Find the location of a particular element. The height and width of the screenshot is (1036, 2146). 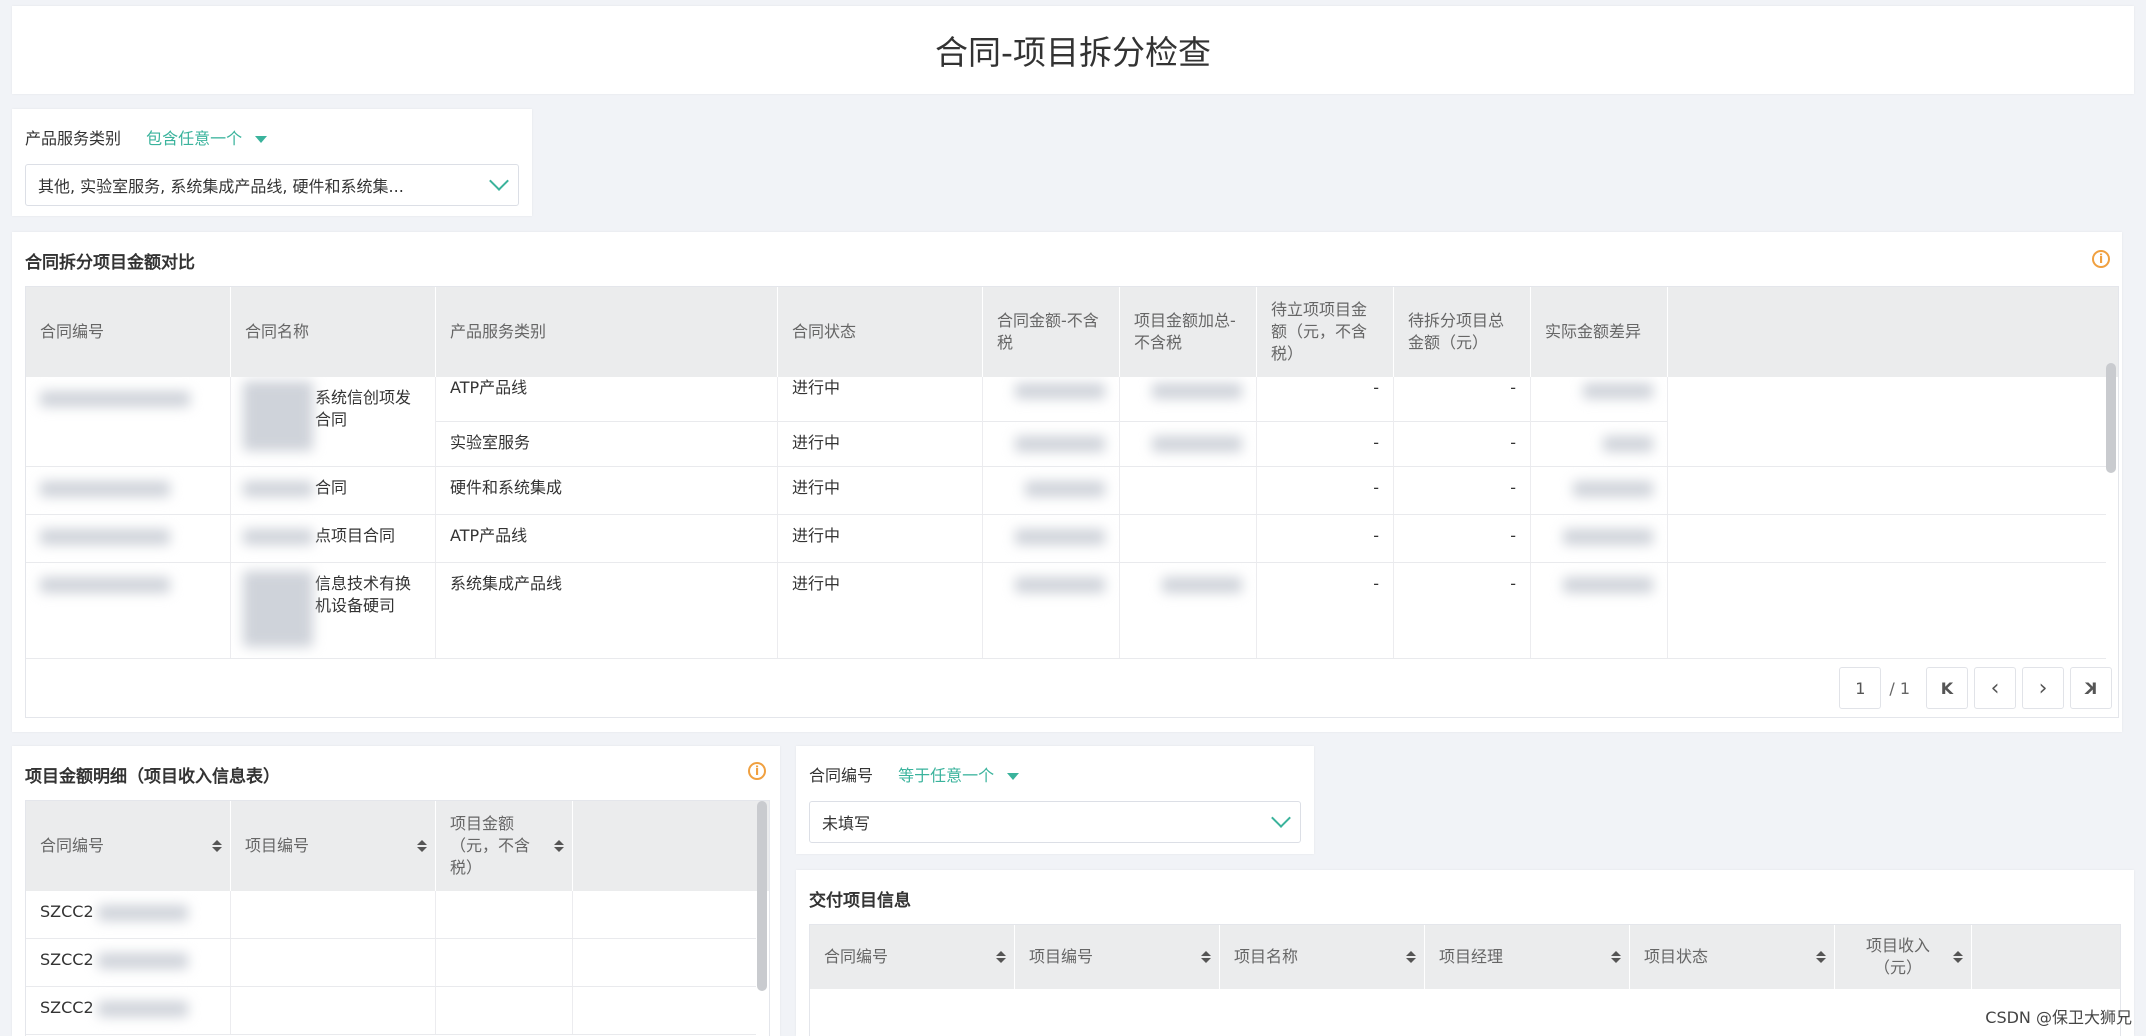

col-contract-name: 合同名称 is located at coordinates (333, 332).